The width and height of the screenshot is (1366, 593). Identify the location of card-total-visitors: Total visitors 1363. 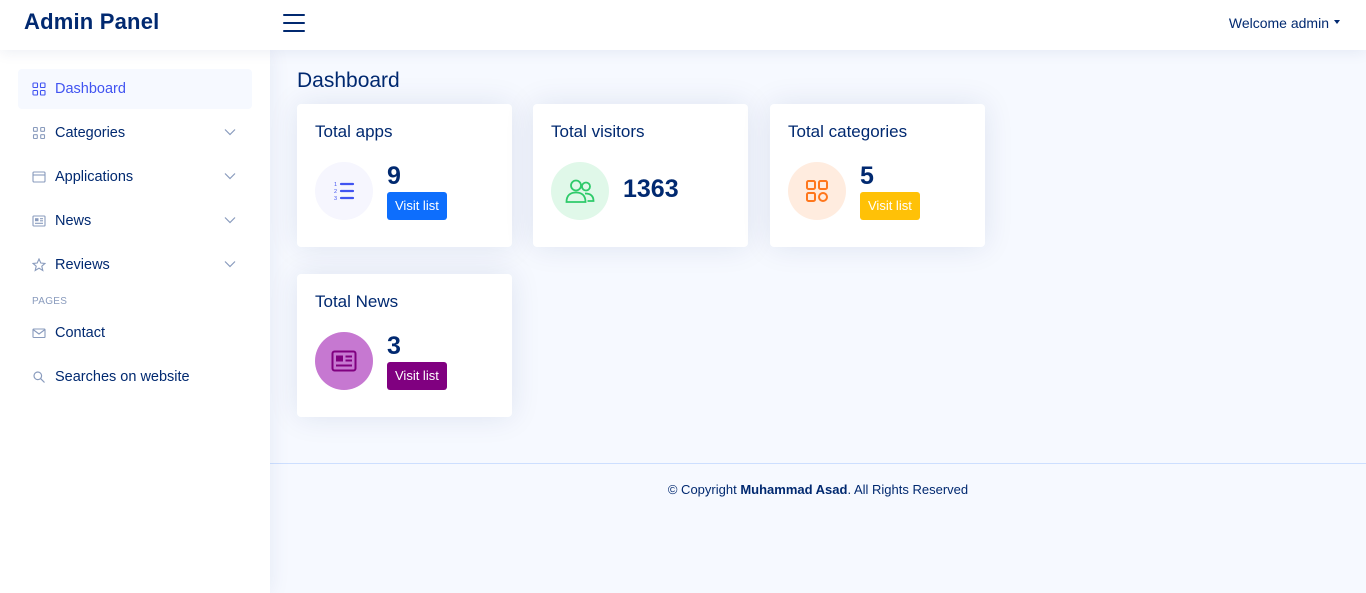
(640, 175).